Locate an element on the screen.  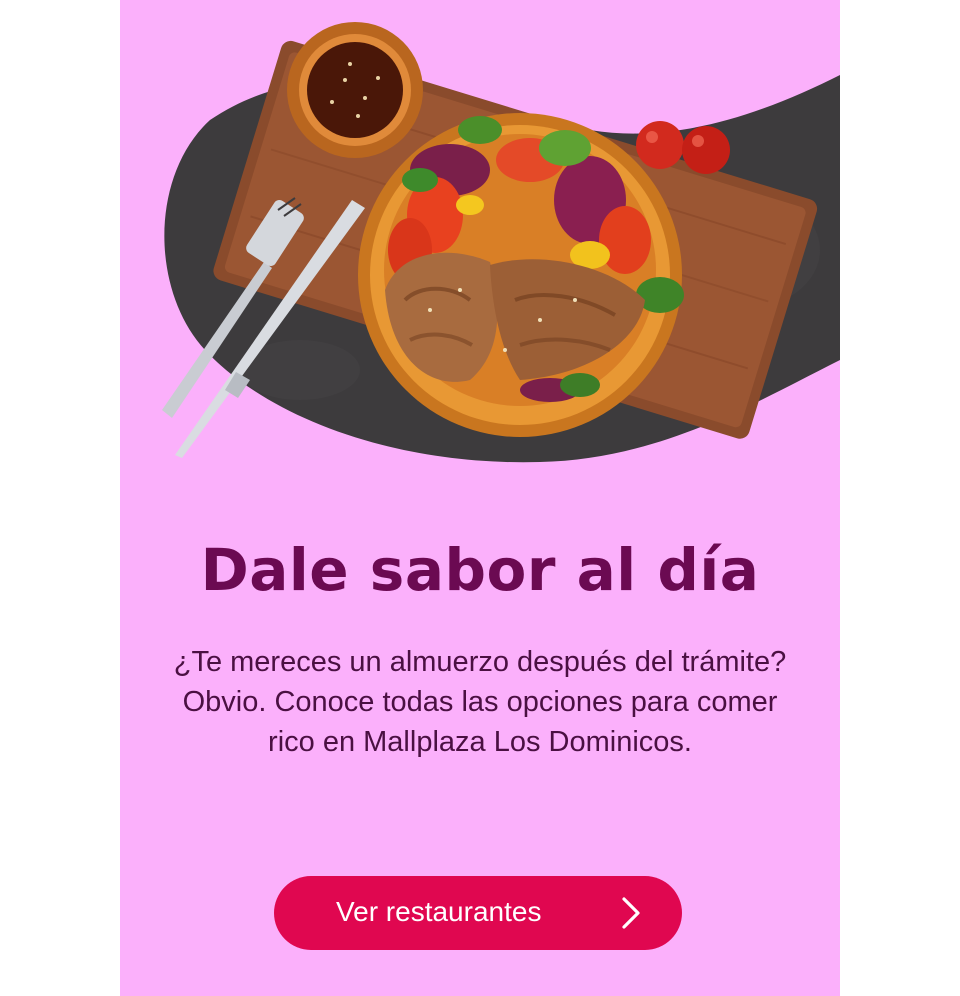
view-restaurants-button: Ver restaurantes is located at coordinates (478, 913).